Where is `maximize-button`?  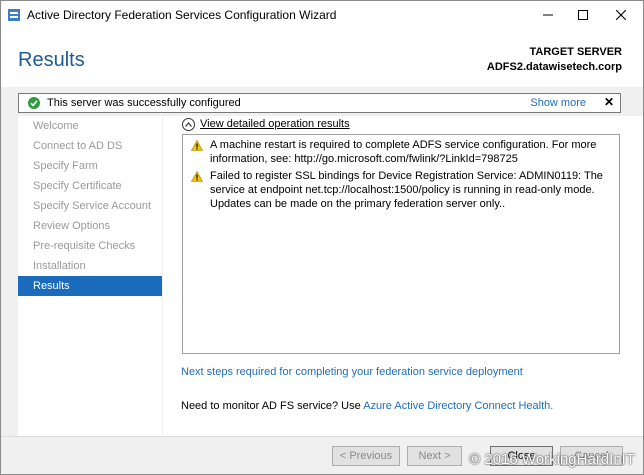
maximize-button is located at coordinates (583, 15).